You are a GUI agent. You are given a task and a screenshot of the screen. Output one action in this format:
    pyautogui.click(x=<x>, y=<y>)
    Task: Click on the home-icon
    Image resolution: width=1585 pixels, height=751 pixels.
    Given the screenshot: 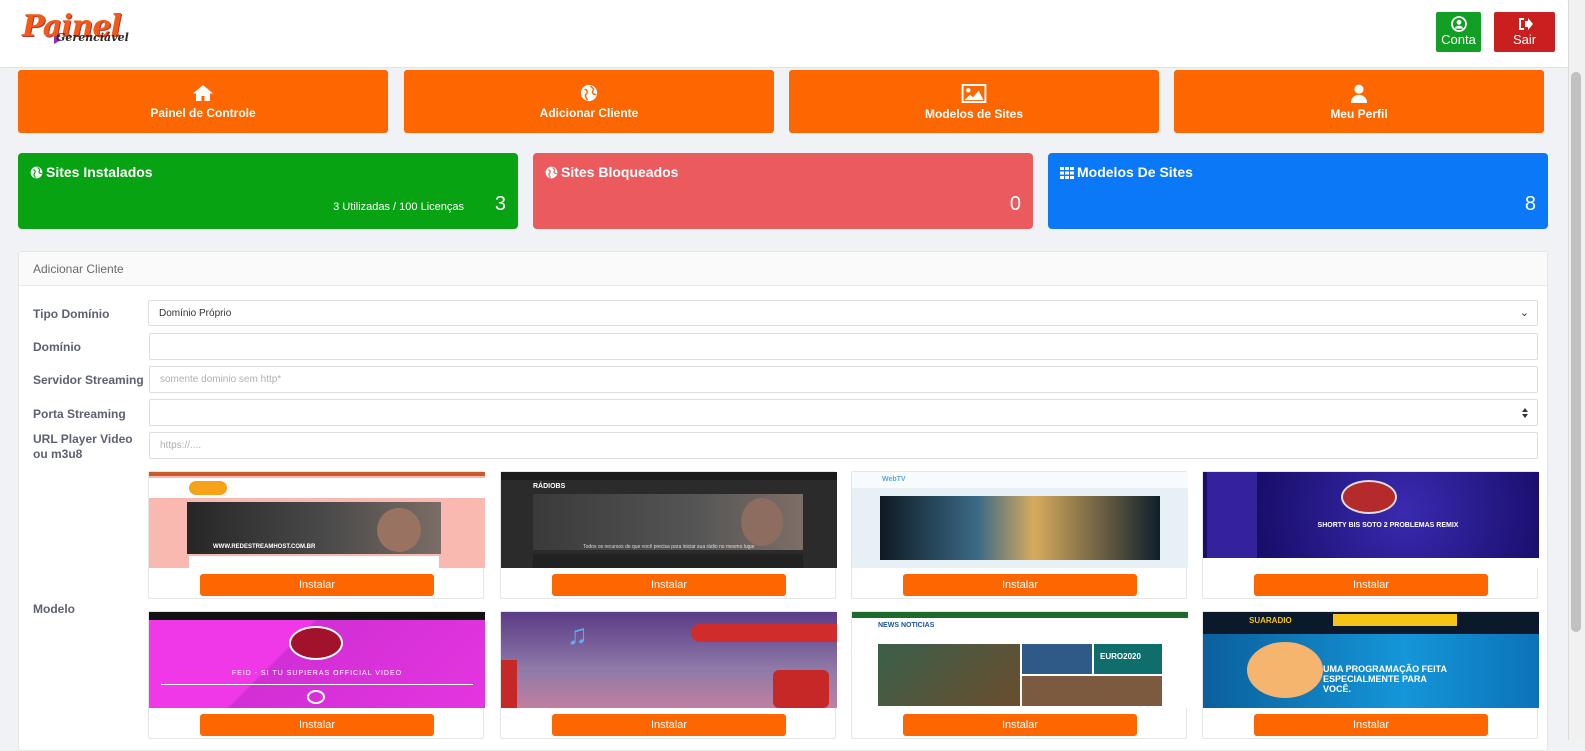 What is the action you would take?
    pyautogui.click(x=203, y=93)
    